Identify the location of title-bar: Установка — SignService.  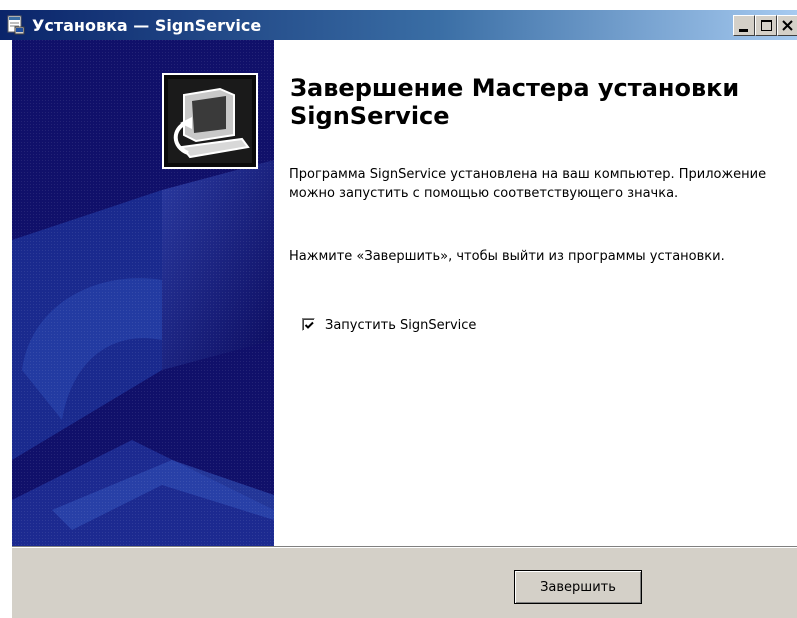
(398, 25).